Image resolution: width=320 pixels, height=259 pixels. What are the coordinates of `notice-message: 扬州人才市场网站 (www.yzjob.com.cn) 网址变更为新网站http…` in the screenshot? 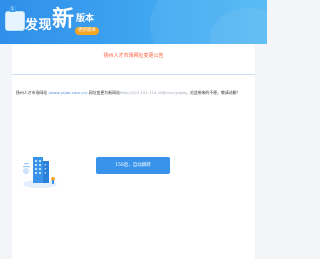 It's located at (135, 93).